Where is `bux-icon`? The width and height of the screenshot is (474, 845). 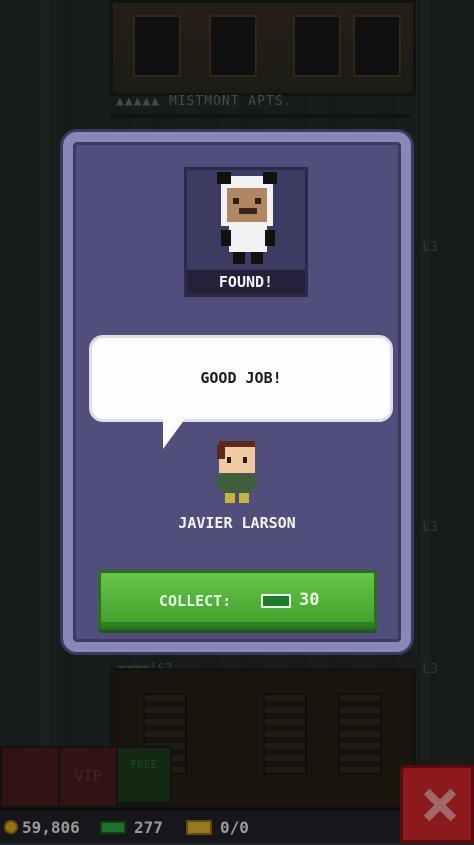
bux-icon is located at coordinates (276, 601).